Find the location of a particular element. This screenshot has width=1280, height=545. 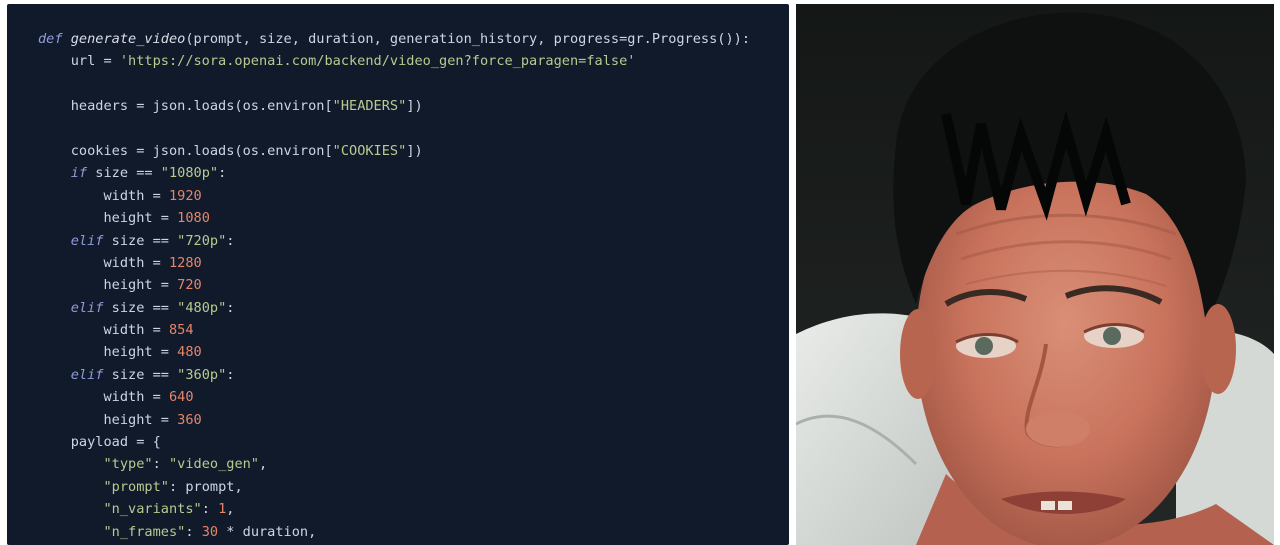

code-token: 1280 is located at coordinates (185, 262).